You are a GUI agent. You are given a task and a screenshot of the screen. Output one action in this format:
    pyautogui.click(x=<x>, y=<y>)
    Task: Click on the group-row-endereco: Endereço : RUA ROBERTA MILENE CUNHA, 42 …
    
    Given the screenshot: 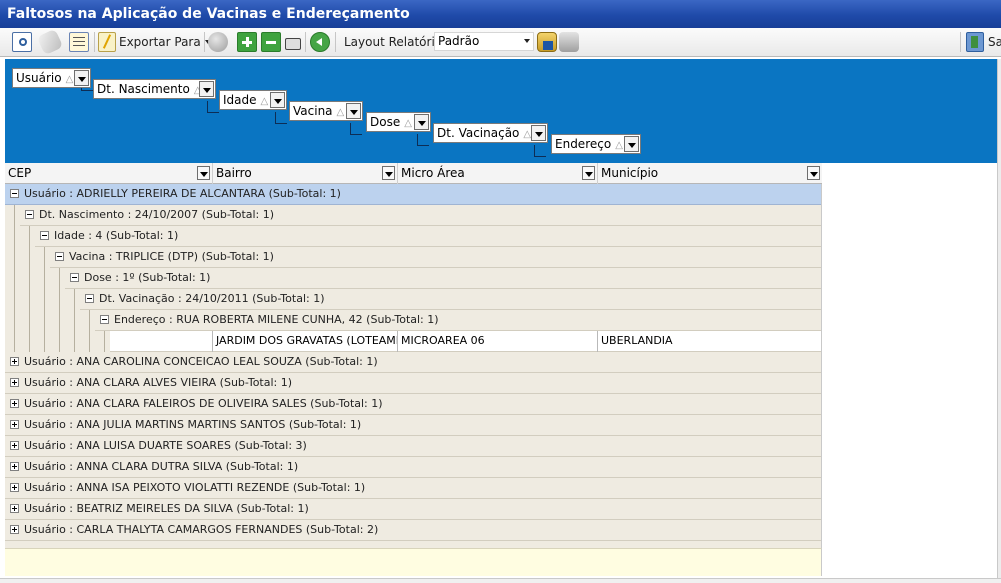 What is the action you would take?
    pyautogui.click(x=458, y=320)
    